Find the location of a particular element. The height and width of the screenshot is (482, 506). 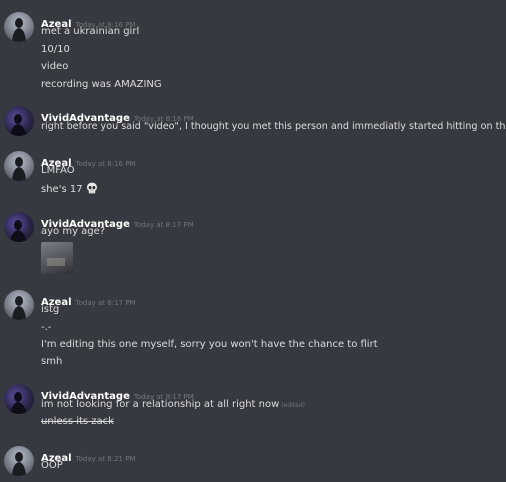

skull-emoji-icon is located at coordinates (91, 188).